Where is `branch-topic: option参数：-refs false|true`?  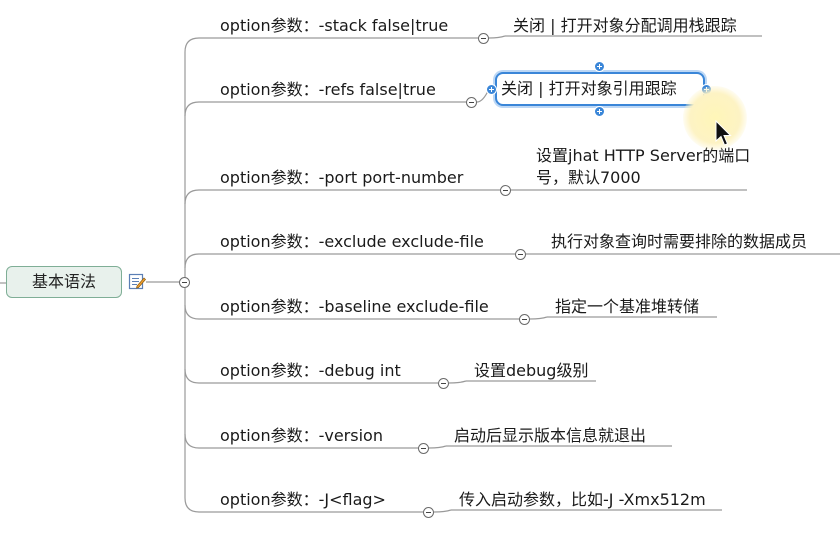 branch-topic: option参数：-refs false|true is located at coordinates (328, 90).